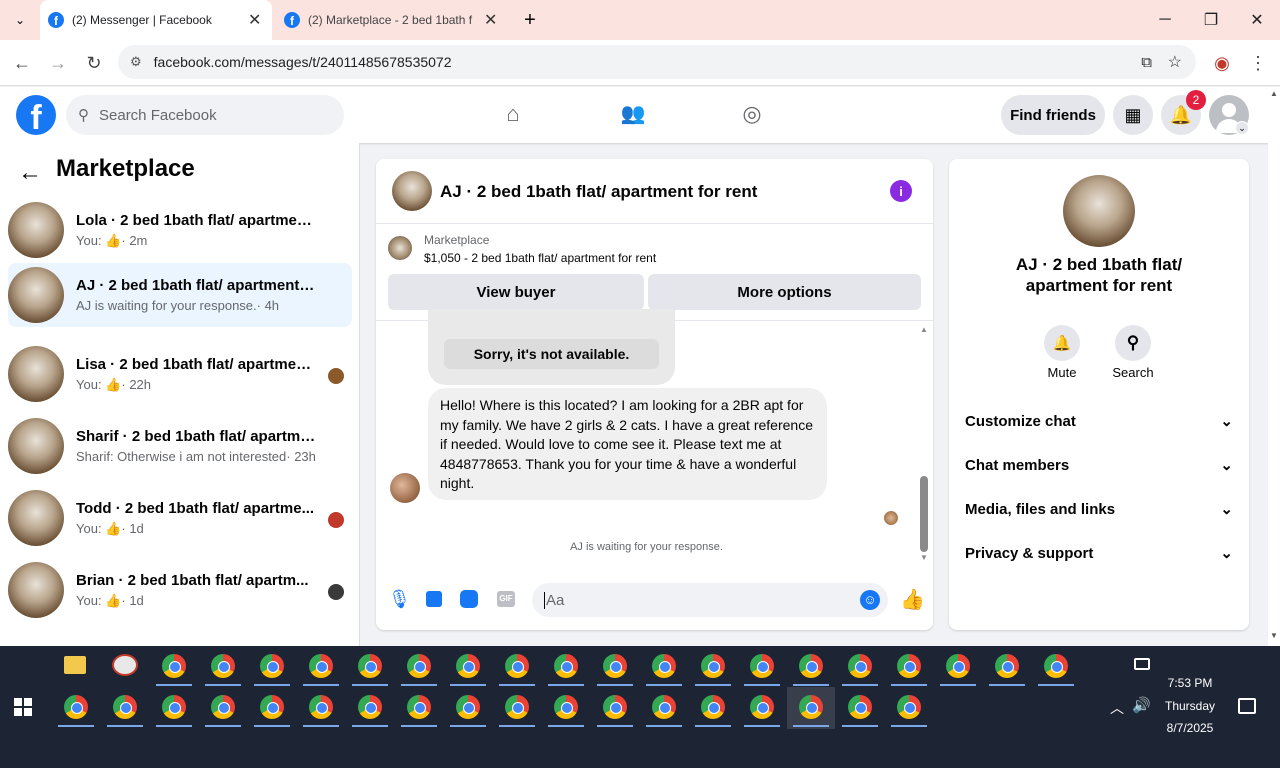 The image size is (1280, 768). Describe the element at coordinates (1062, 343) in the screenshot. I see `mute-bell-icon: 🔔` at that location.